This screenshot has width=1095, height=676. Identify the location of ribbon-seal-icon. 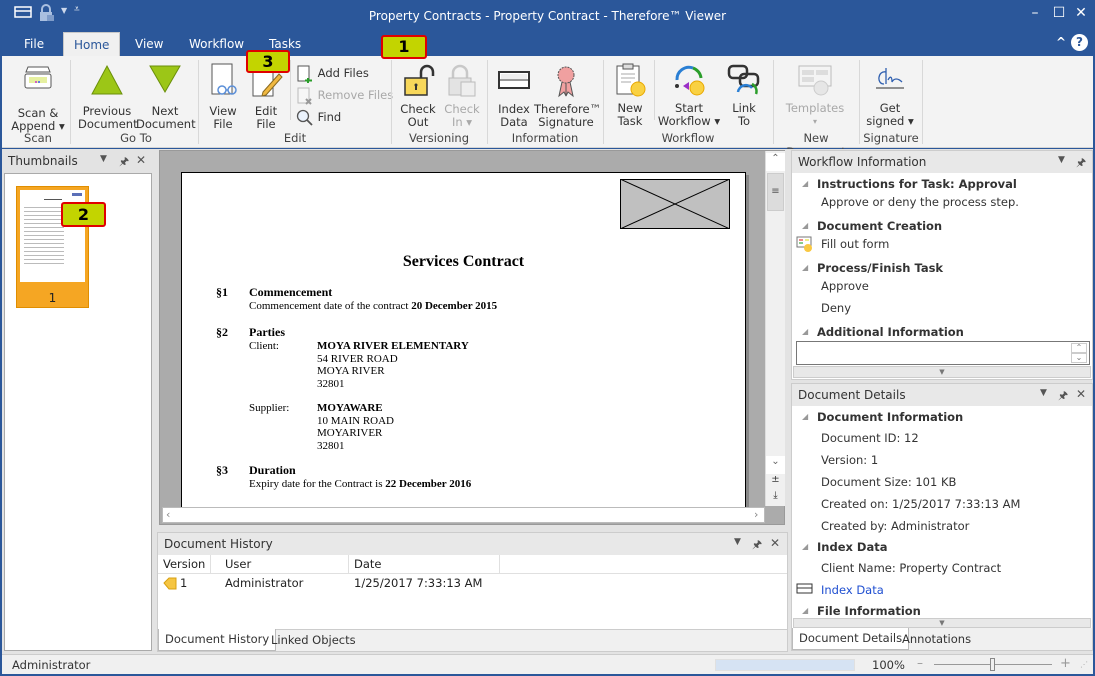
(566, 82).